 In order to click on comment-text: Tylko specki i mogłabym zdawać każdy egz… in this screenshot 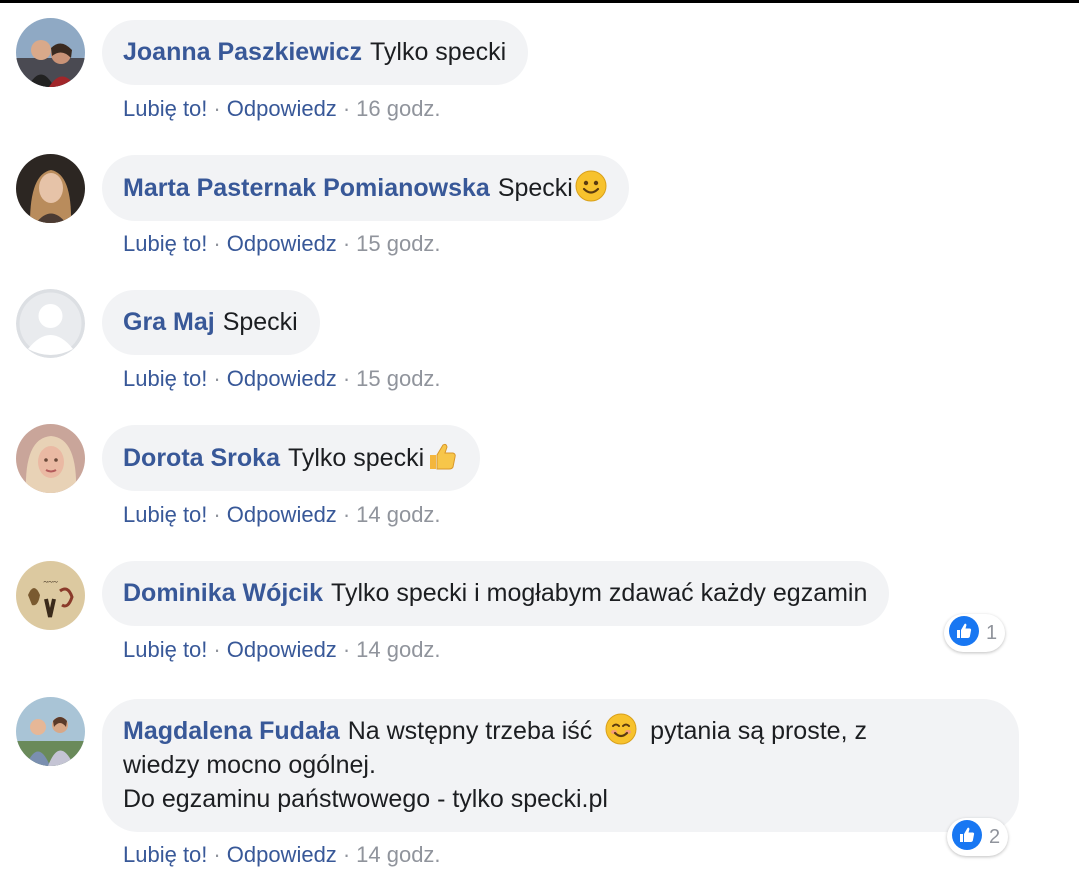, I will do `click(599, 593)`.